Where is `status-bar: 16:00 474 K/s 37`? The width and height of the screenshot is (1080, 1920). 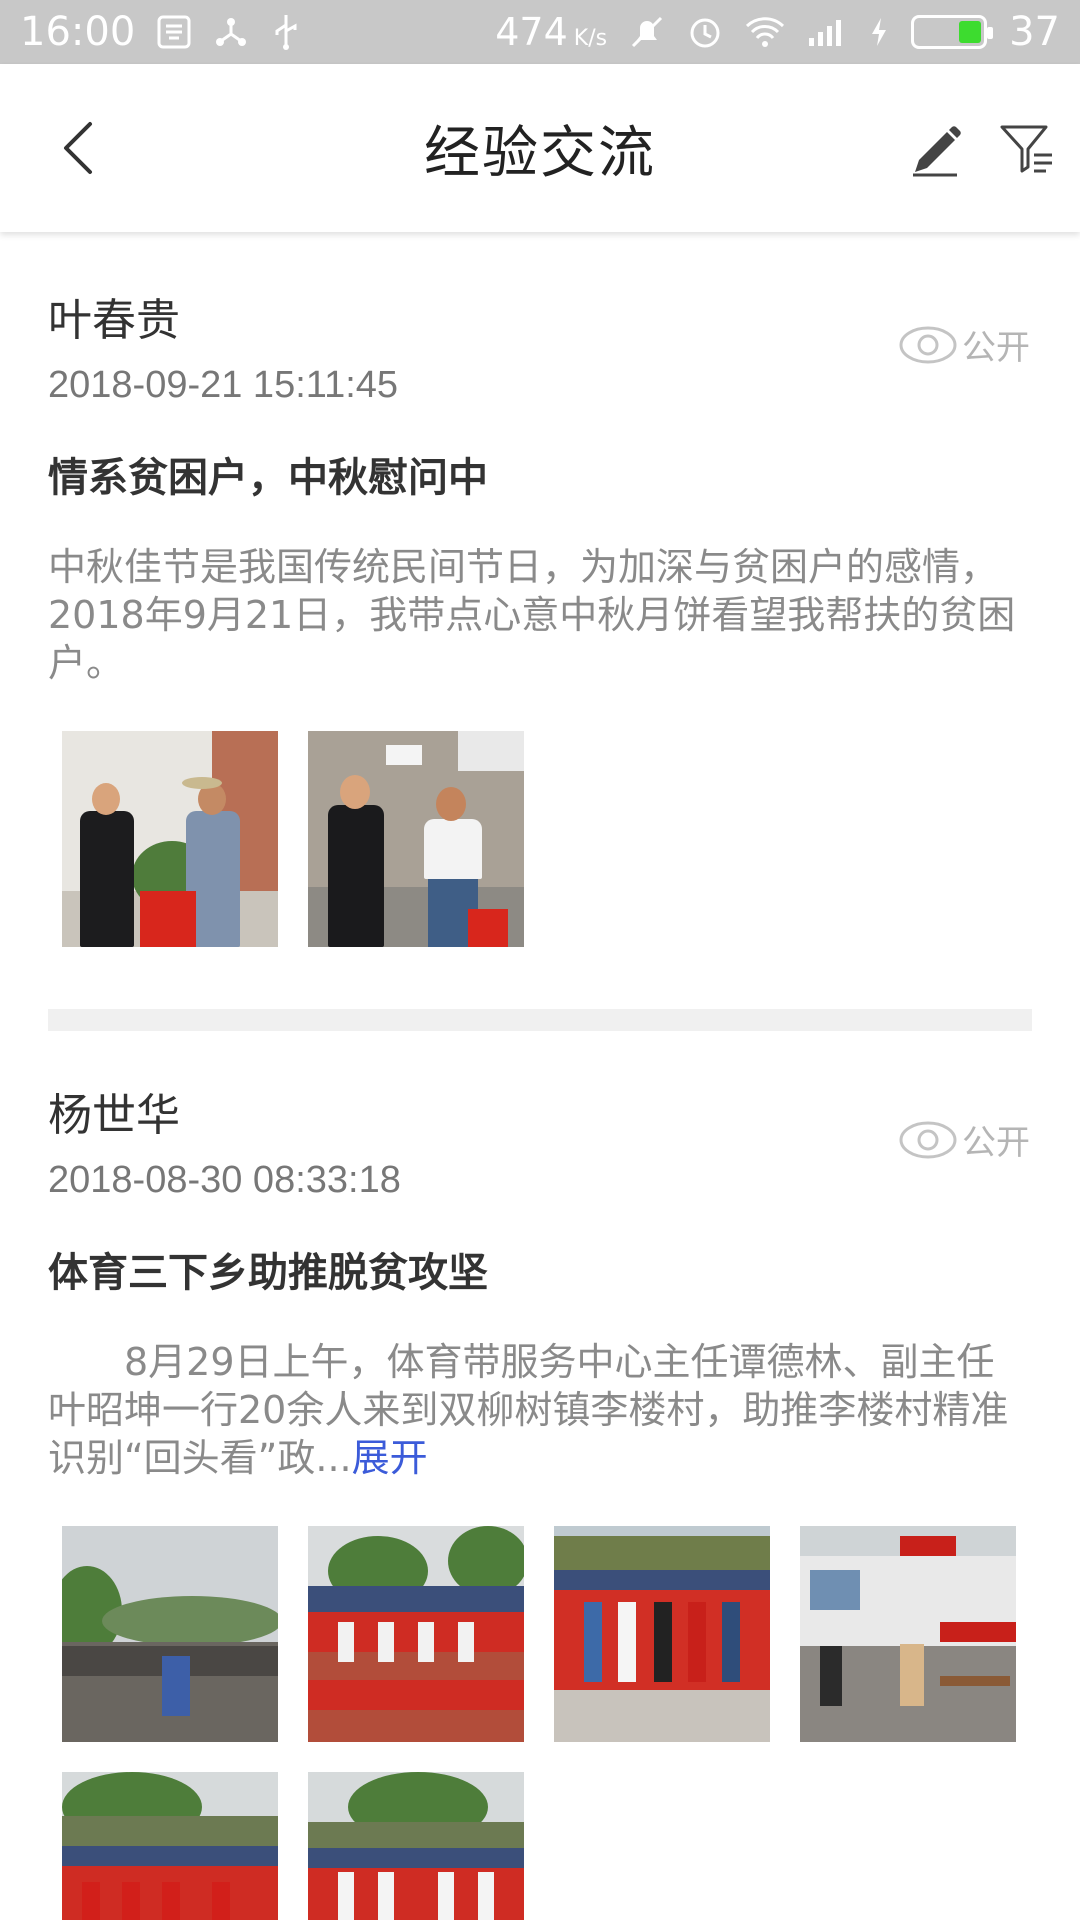
status-bar: 16:00 474 K/s 37 is located at coordinates (540, 32).